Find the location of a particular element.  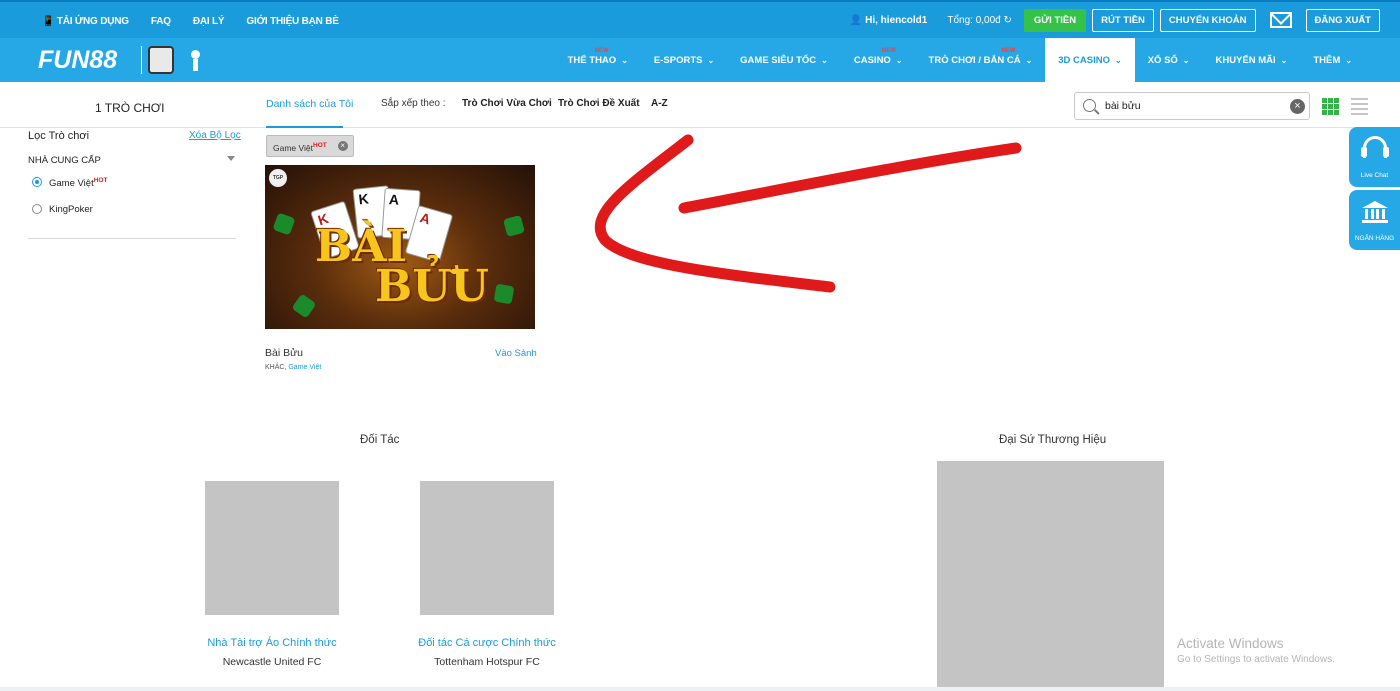

caret-down-icon is located at coordinates (231, 158).